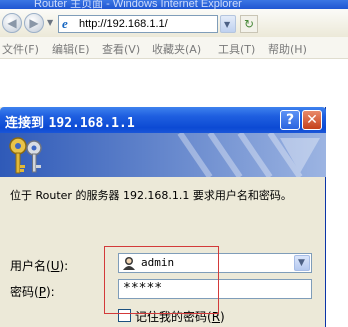 Image resolution: width=348 pixels, height=327 pixels. I want to click on dialog-titlebar: 连接到 192.168.1.1 ? ✕, so click(163, 120).